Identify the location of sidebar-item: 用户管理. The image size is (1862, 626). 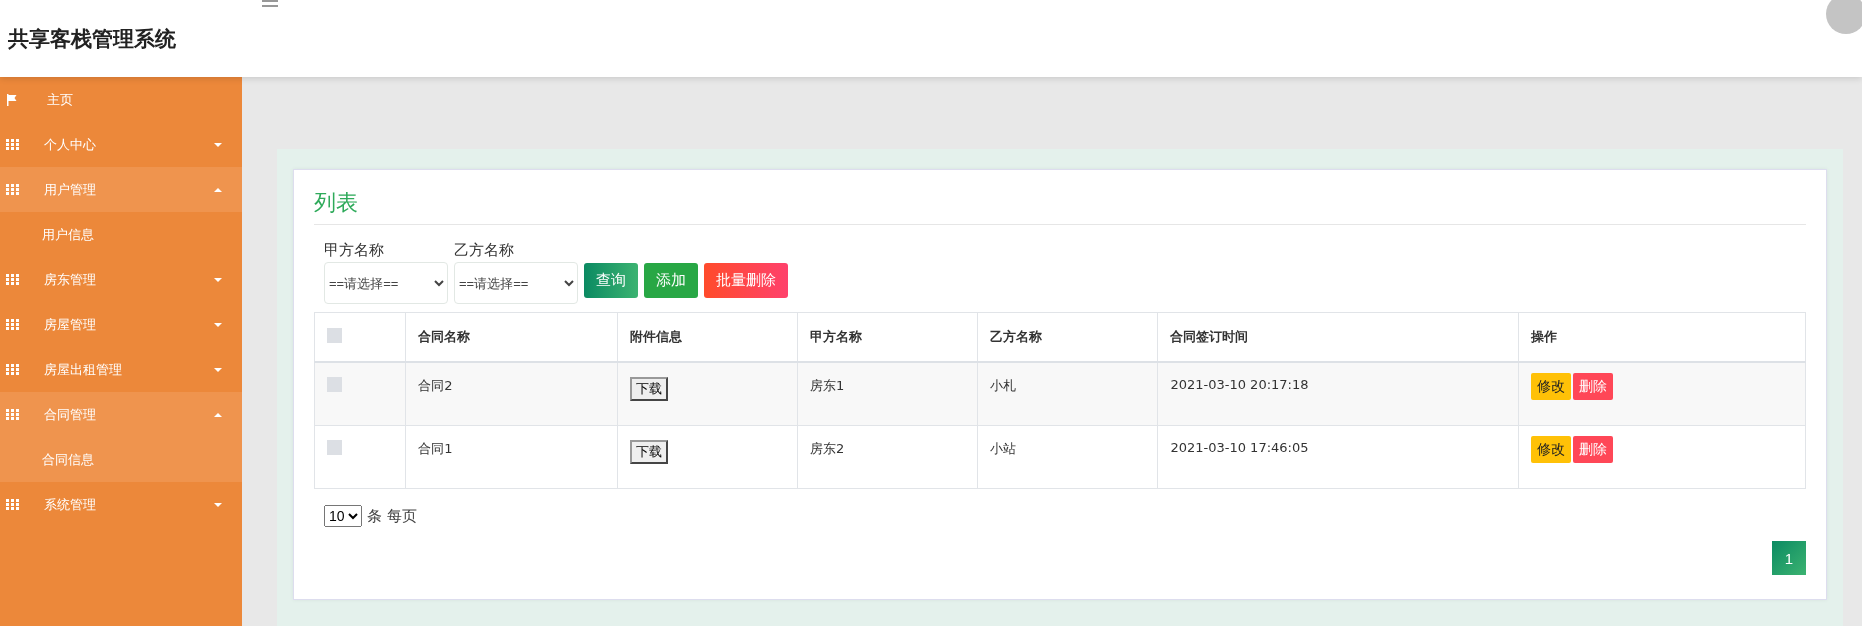
(121, 189).